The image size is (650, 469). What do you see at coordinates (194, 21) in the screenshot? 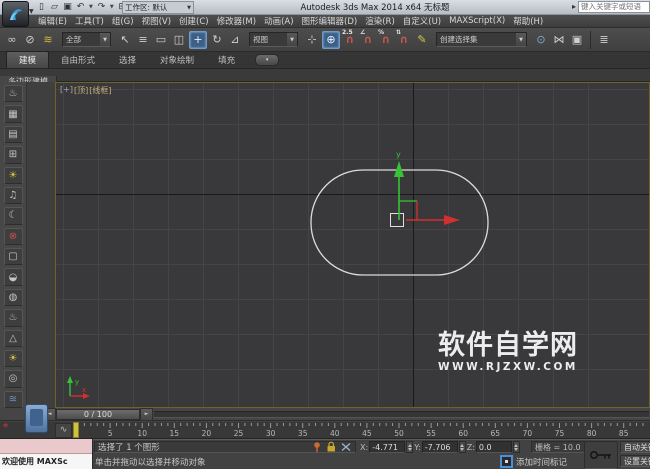
I see `menu-item: 创建(C)` at bounding box center [194, 21].